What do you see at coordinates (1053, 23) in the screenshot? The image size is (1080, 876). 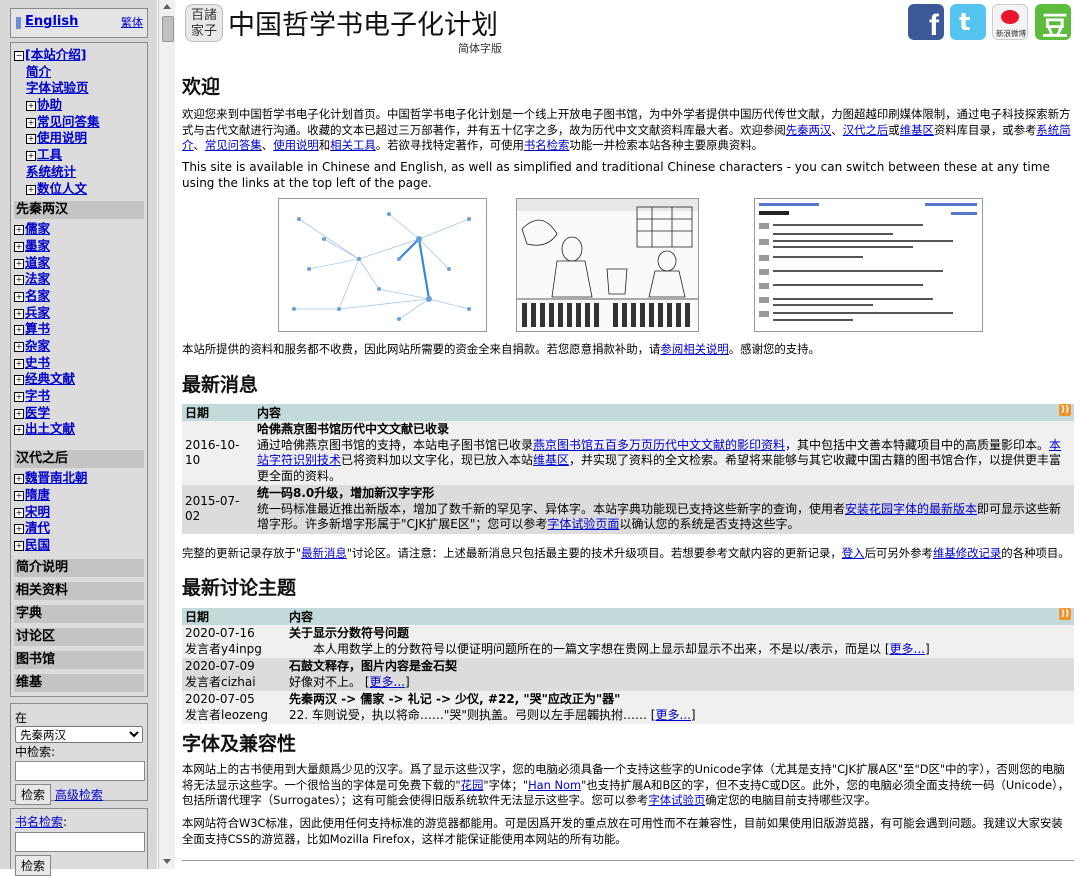 I see `douban-icon: 豆` at bounding box center [1053, 23].